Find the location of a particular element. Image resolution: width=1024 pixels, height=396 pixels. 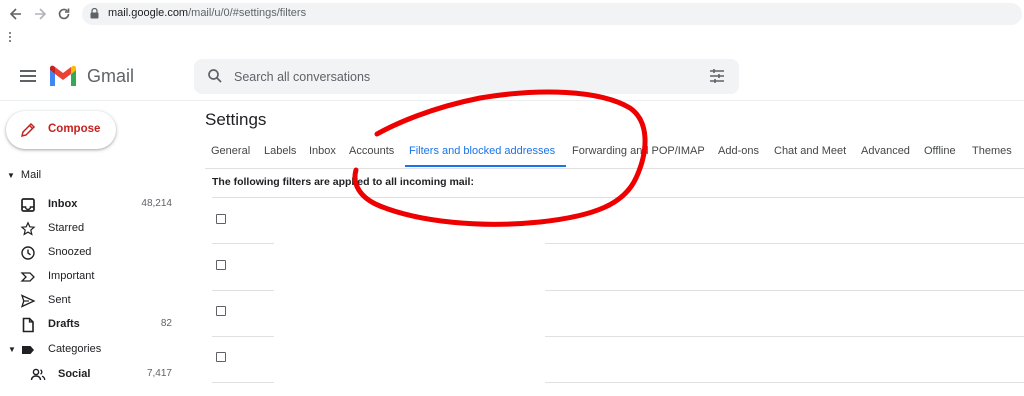

sidebar-item-count: 7,417 is located at coordinates (159, 373).